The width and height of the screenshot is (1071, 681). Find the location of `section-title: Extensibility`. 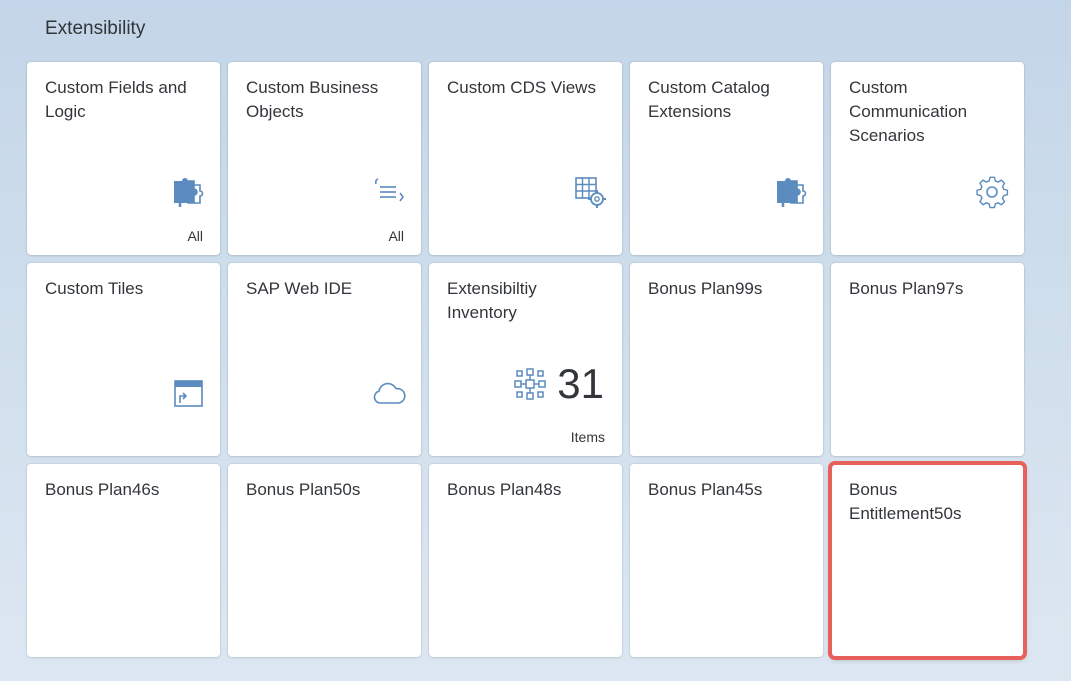

section-title: Extensibility is located at coordinates (95, 28).